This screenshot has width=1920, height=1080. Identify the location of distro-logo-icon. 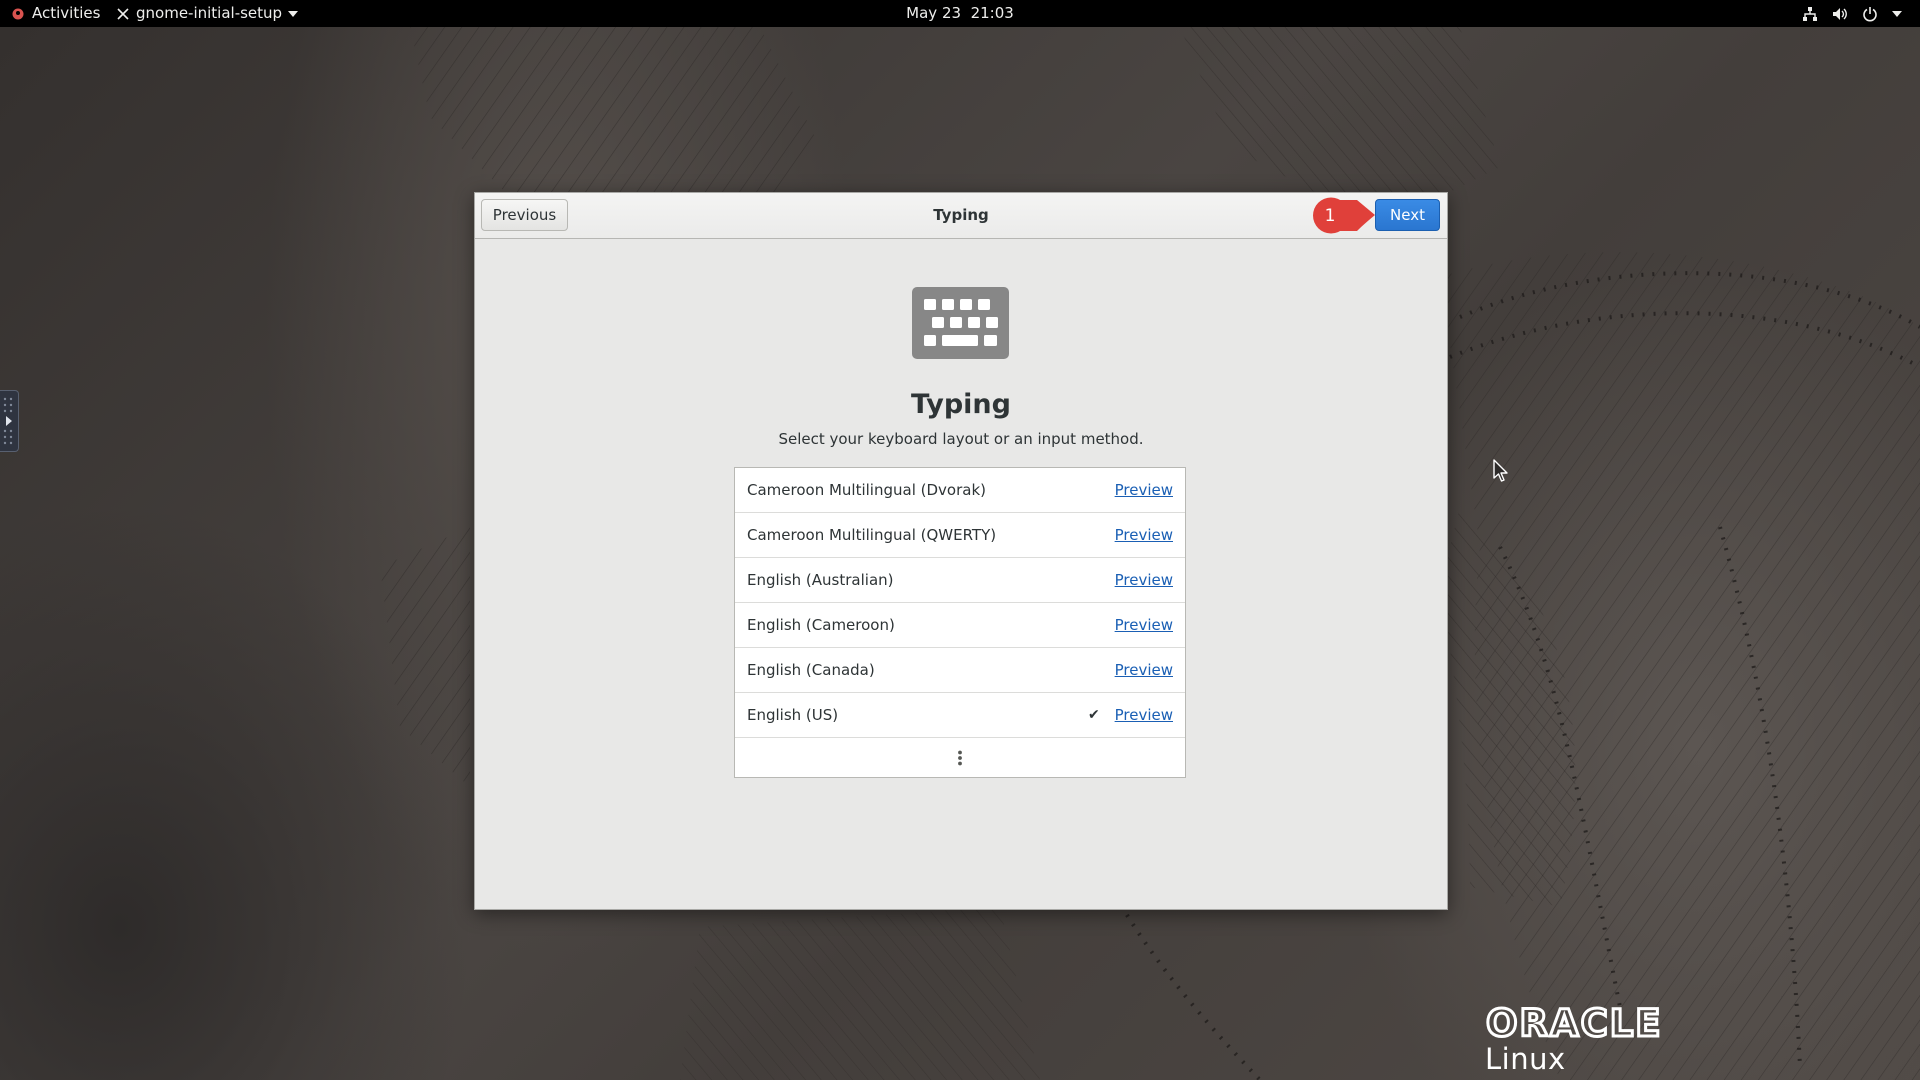
(18, 13).